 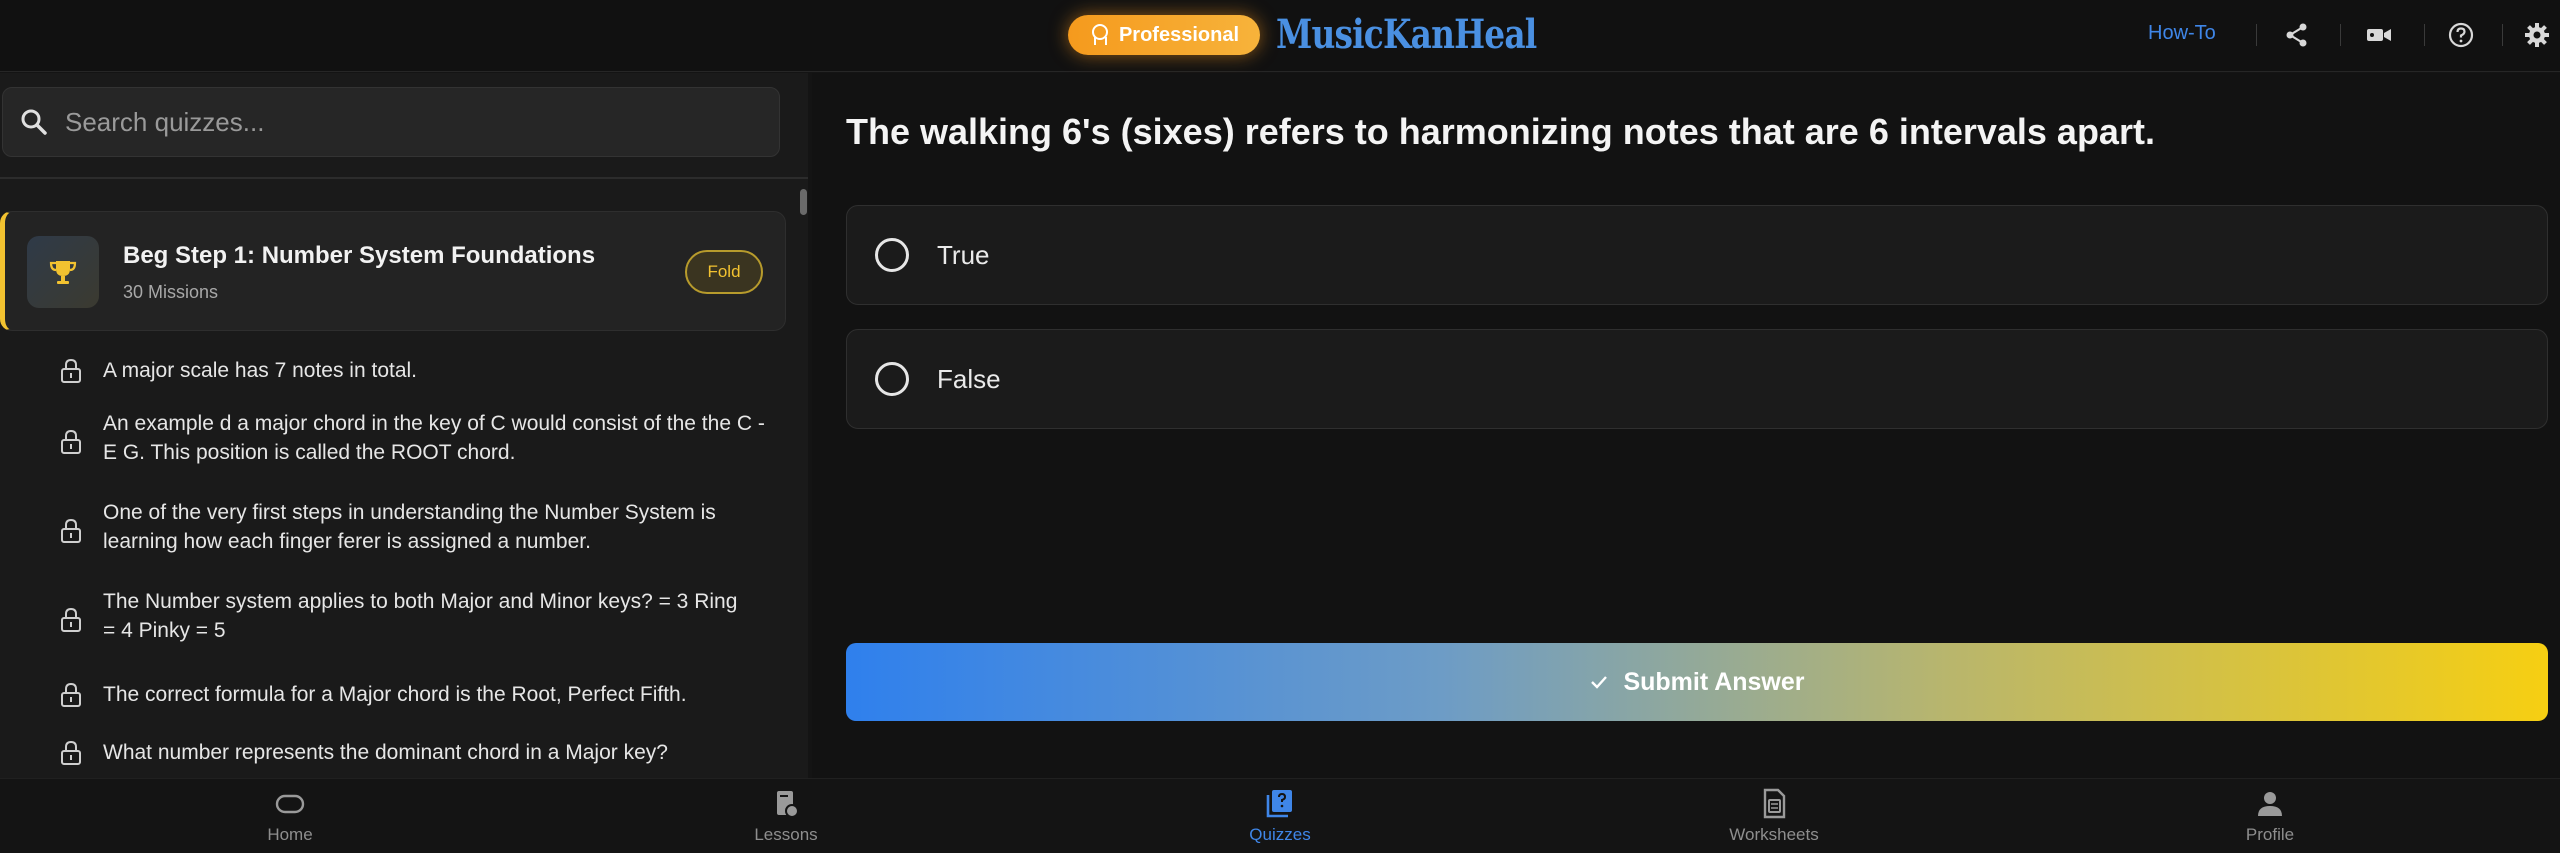 I want to click on step-mission-count: 30 Missions, so click(x=171, y=292).